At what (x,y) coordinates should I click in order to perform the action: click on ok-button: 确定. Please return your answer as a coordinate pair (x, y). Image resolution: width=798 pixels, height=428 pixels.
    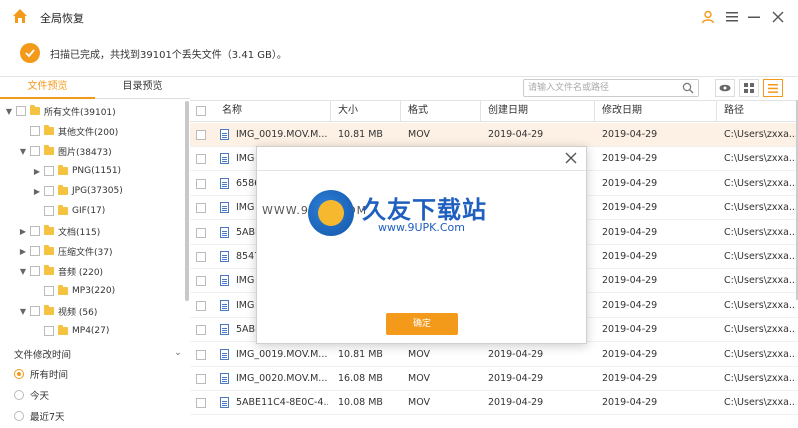
    Looking at the image, I should click on (422, 324).